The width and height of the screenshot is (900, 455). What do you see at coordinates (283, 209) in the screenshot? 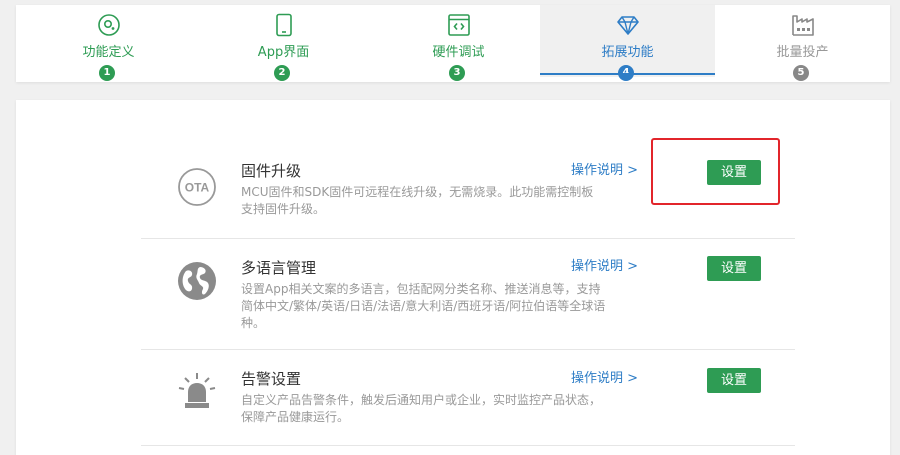
I see `feature-description-line: 支持固件升级。` at bounding box center [283, 209].